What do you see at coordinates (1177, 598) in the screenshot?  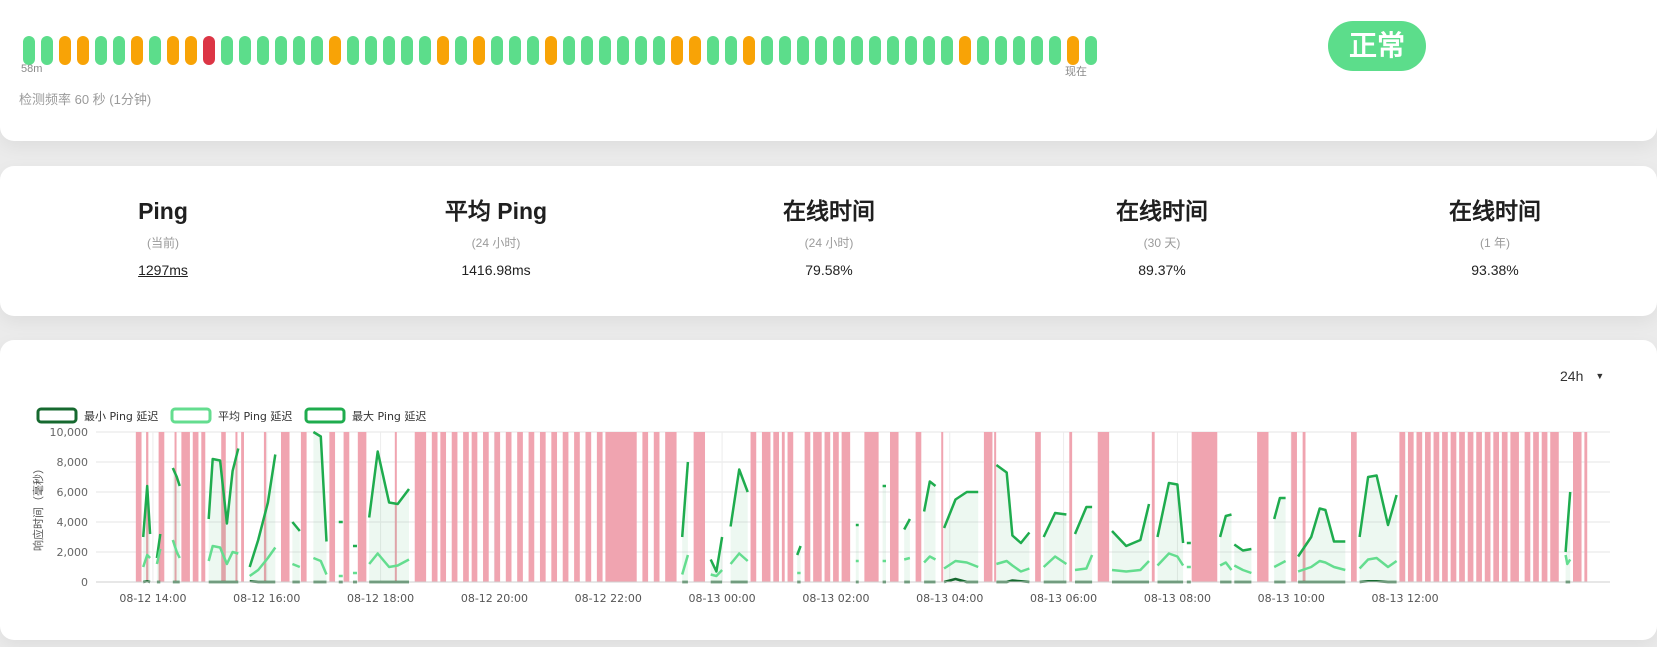 I see `x-tick-label: 08-13 08:00` at bounding box center [1177, 598].